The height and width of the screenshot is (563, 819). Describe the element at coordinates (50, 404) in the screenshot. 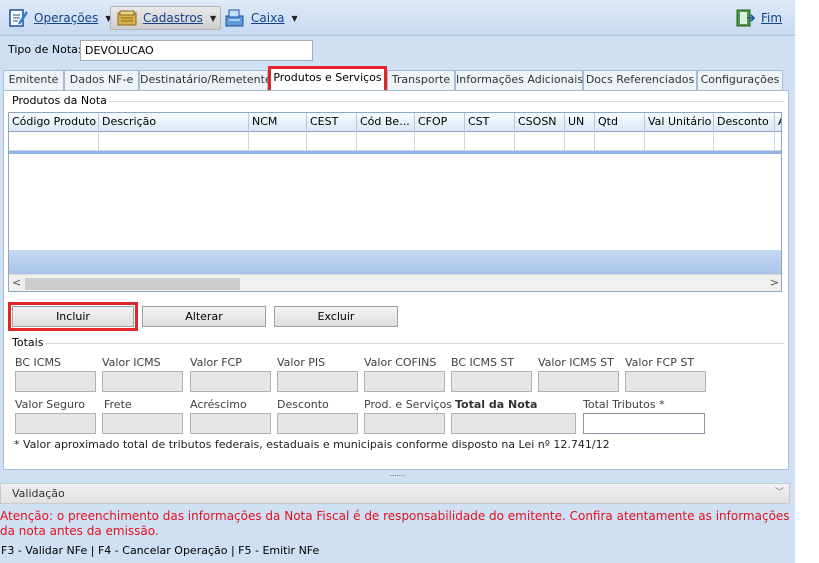

I see `label-valor-seguro: Valor Seguro` at that location.